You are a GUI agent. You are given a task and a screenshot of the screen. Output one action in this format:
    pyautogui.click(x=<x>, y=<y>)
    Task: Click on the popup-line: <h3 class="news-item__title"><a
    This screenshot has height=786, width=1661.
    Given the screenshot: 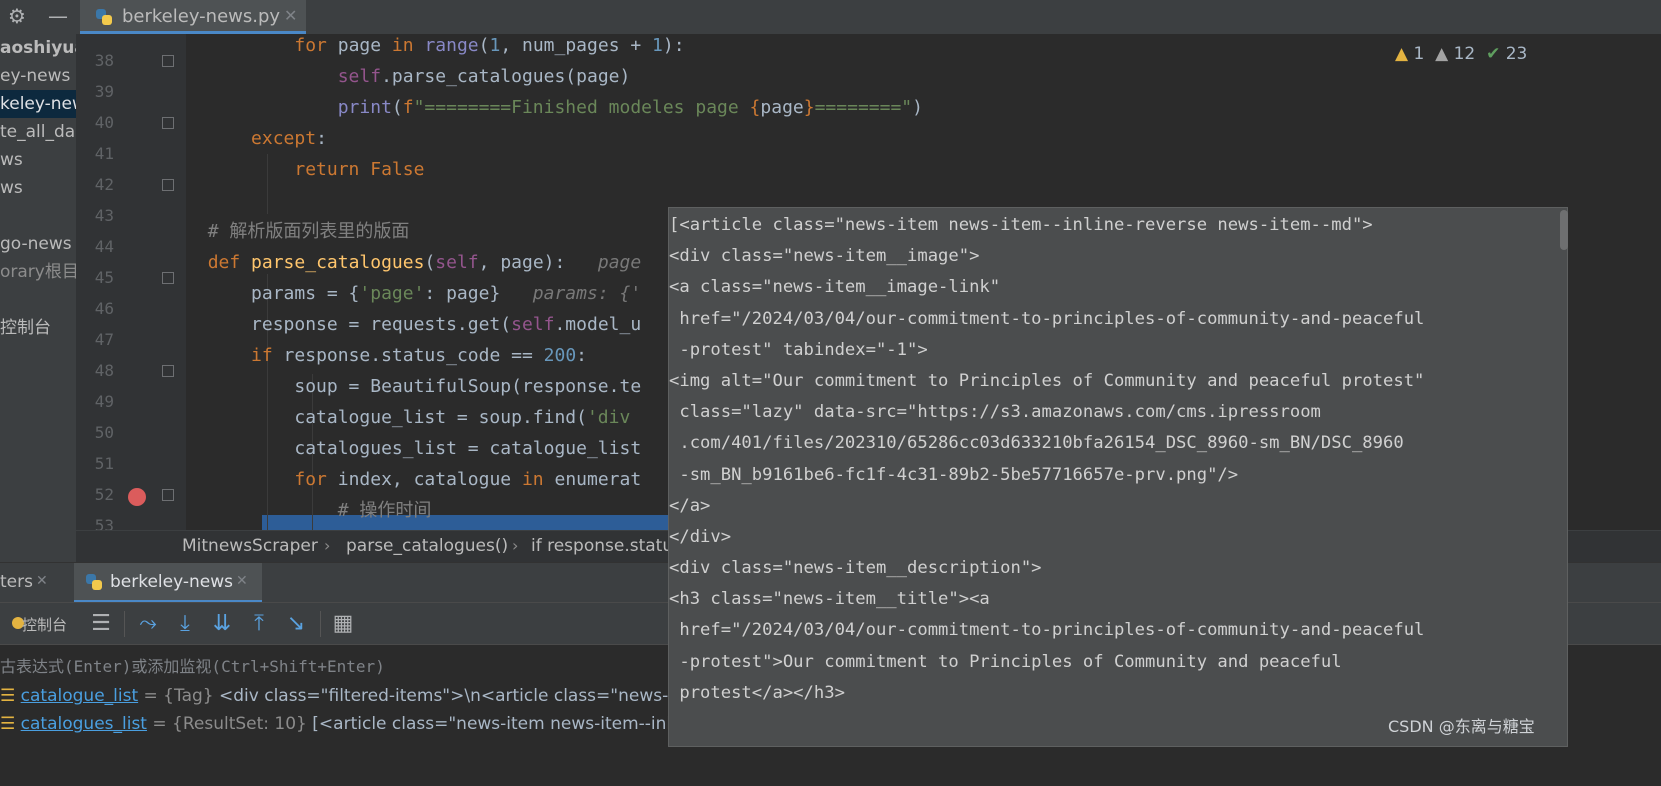 What is the action you would take?
    pyautogui.click(x=829, y=599)
    